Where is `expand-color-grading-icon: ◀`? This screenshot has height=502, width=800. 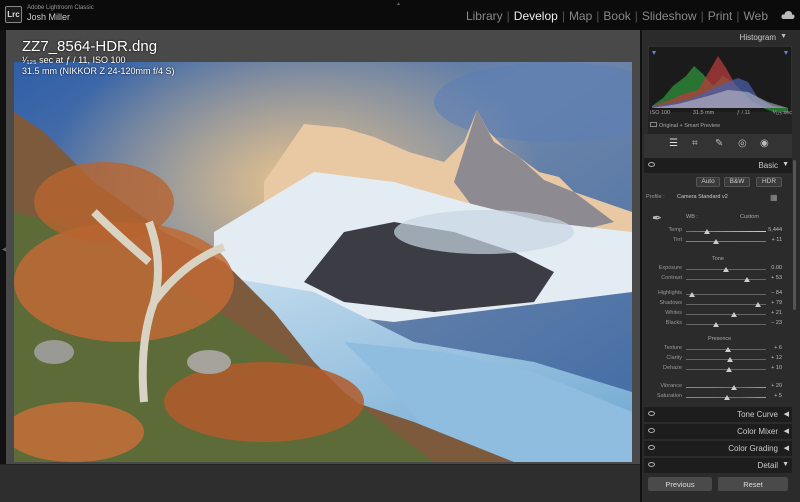
expand-color-grading-icon: ◀ is located at coordinates (786, 448).